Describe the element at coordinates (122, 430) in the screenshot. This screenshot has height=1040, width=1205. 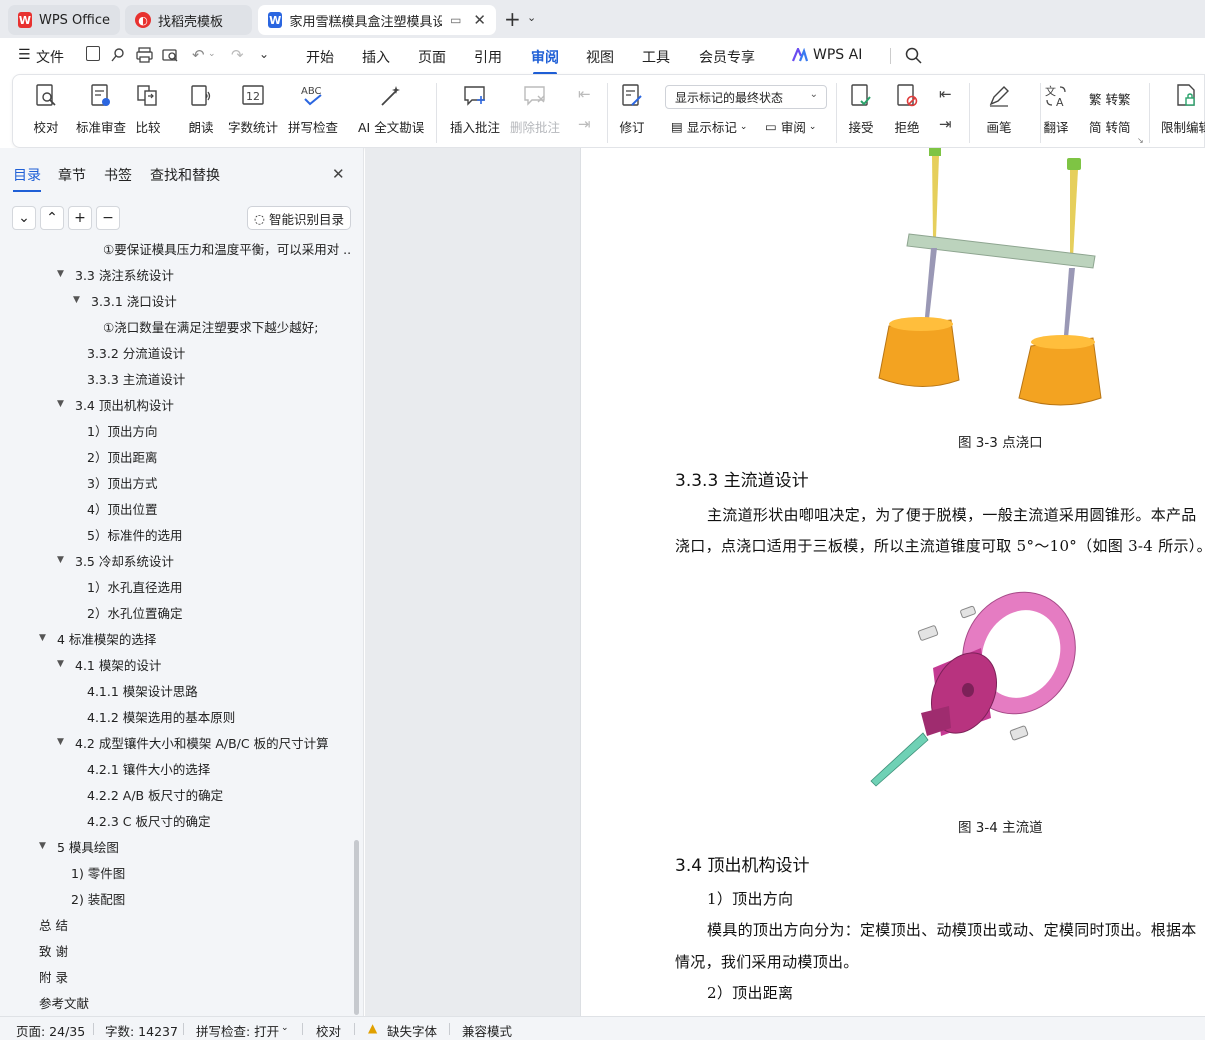
I see `toc-item: 1）顶出方向` at that location.